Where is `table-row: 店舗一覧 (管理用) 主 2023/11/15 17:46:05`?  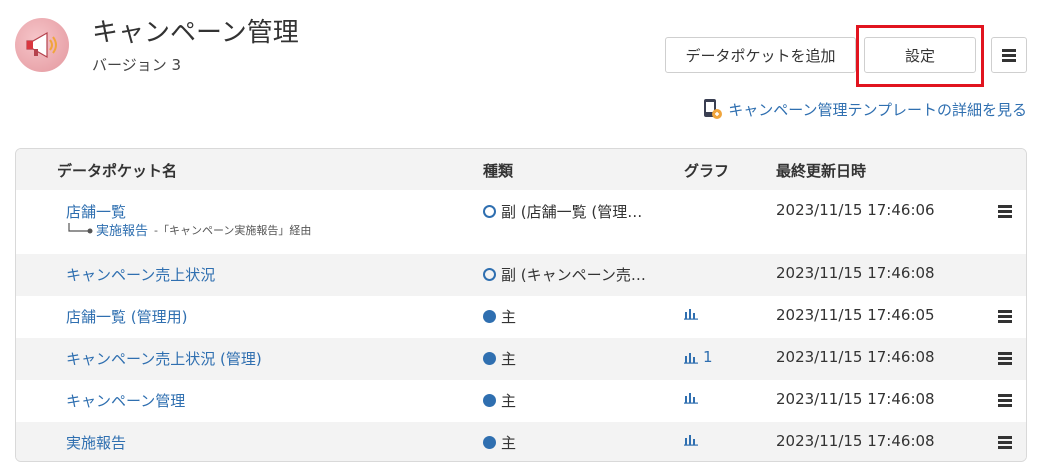
table-row: 店舗一覧 (管理用) 主 2023/11/15 17:46:05 is located at coordinates (521, 317).